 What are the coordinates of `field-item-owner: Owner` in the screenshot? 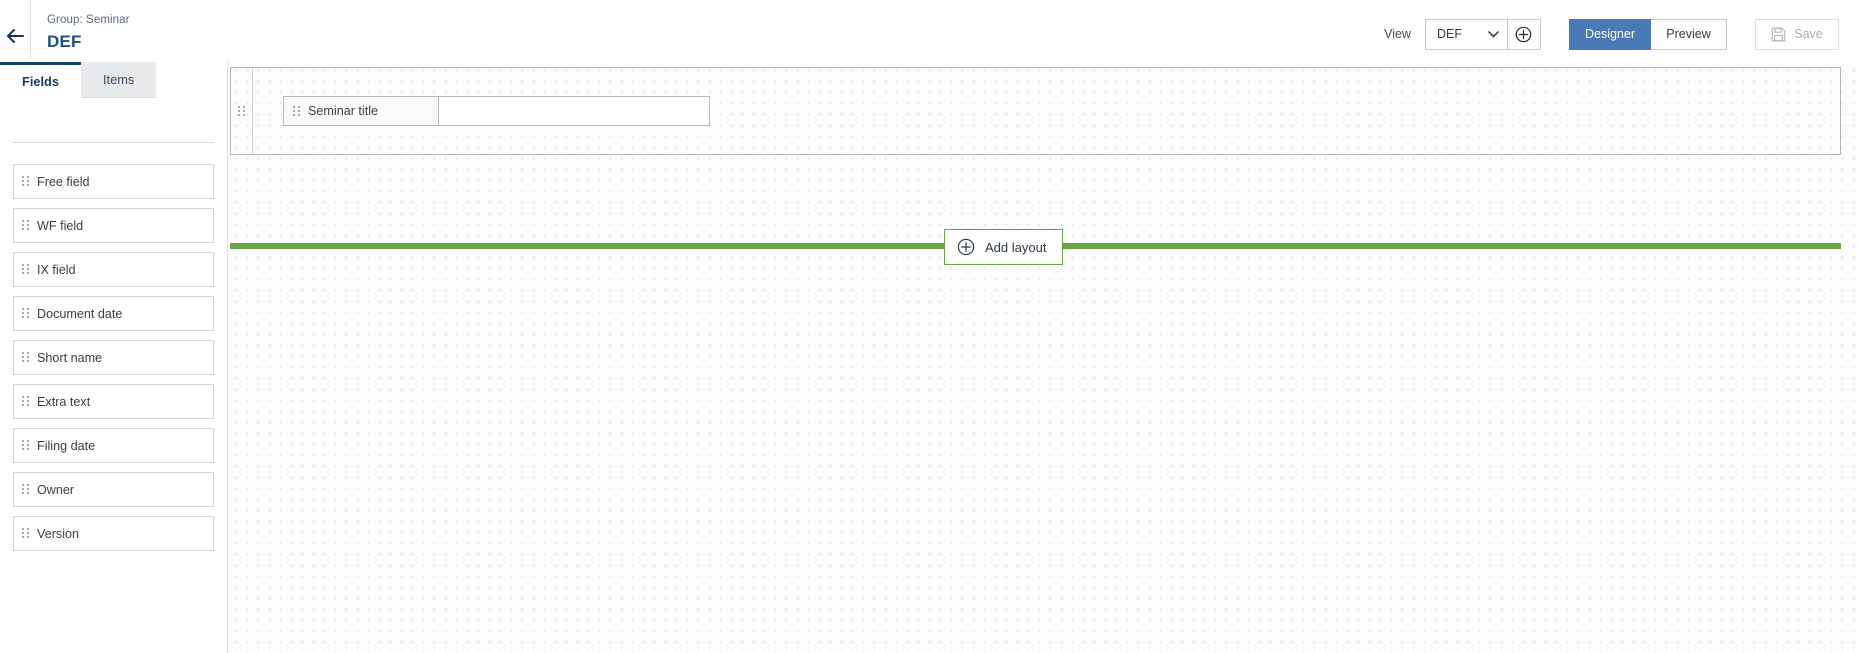 It's located at (113, 489).